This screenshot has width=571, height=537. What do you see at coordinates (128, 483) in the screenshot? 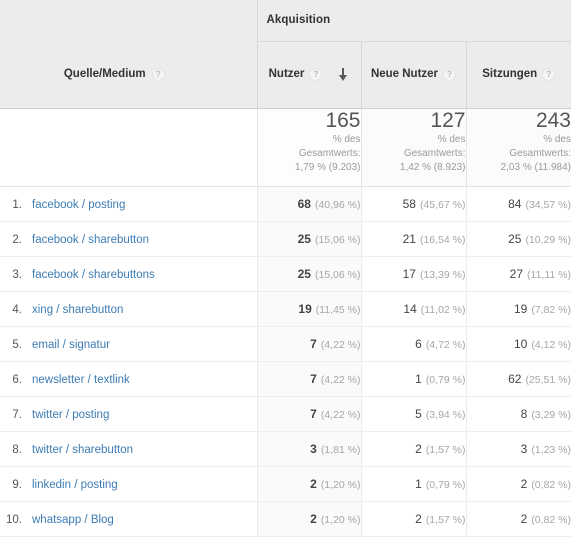
I see `table-cell-source: 9. linkedin / posting` at bounding box center [128, 483].